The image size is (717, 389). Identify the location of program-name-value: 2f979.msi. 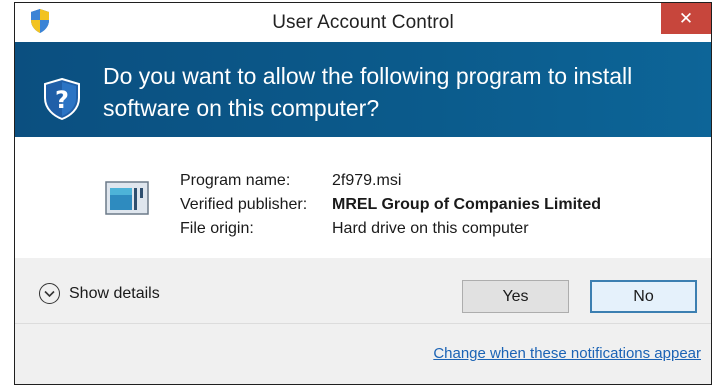
(367, 180).